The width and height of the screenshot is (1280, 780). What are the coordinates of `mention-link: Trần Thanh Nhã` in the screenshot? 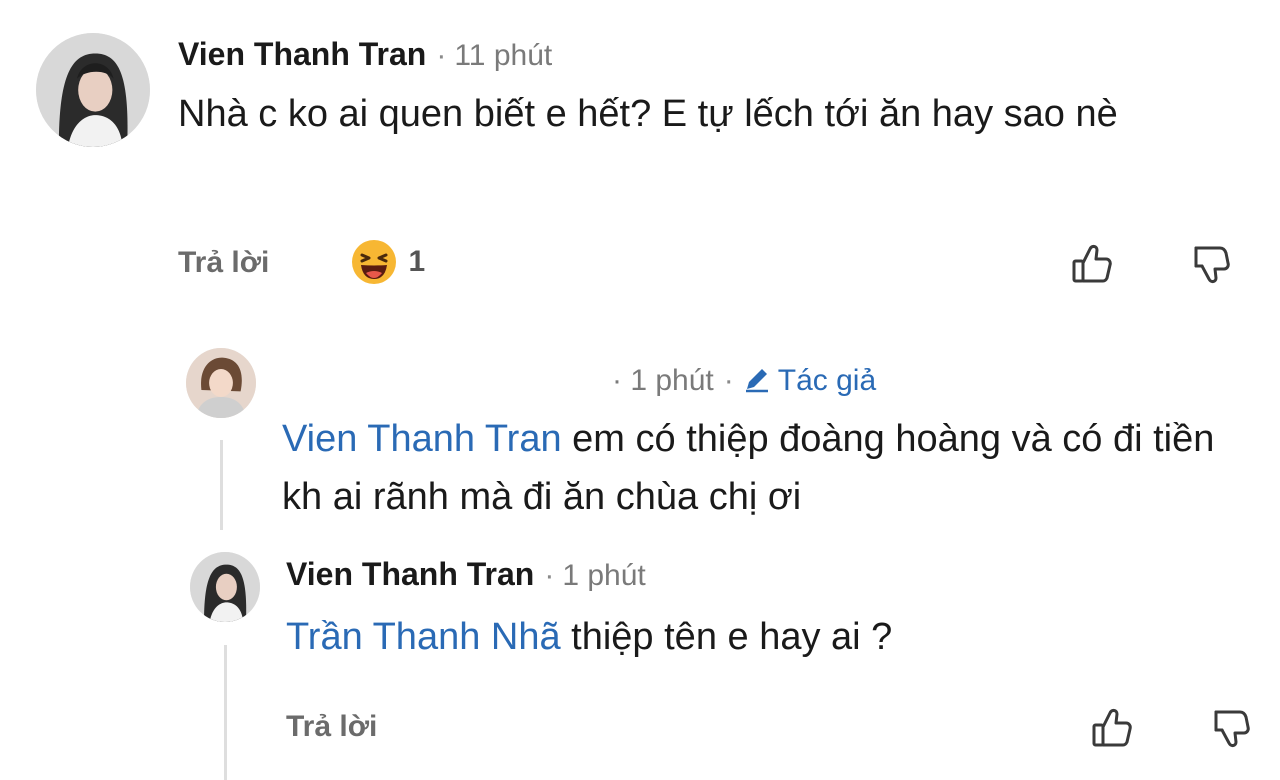 It's located at (423, 637).